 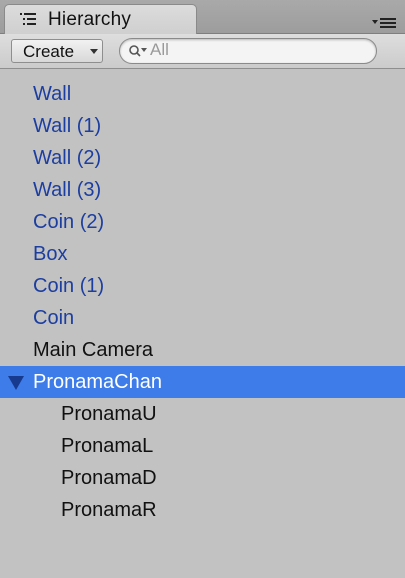 I want to click on create-button: Create, so click(x=57, y=51).